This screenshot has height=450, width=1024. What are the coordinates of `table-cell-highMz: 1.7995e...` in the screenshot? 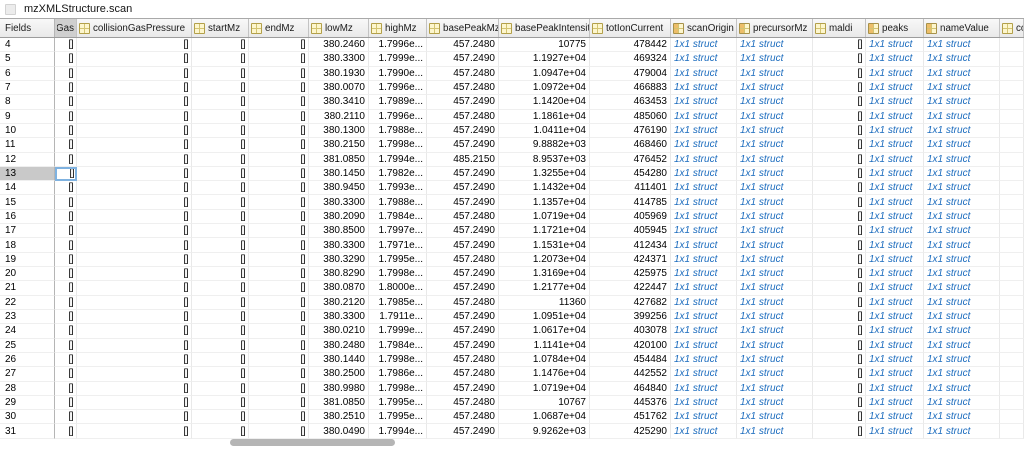 It's located at (398, 417).